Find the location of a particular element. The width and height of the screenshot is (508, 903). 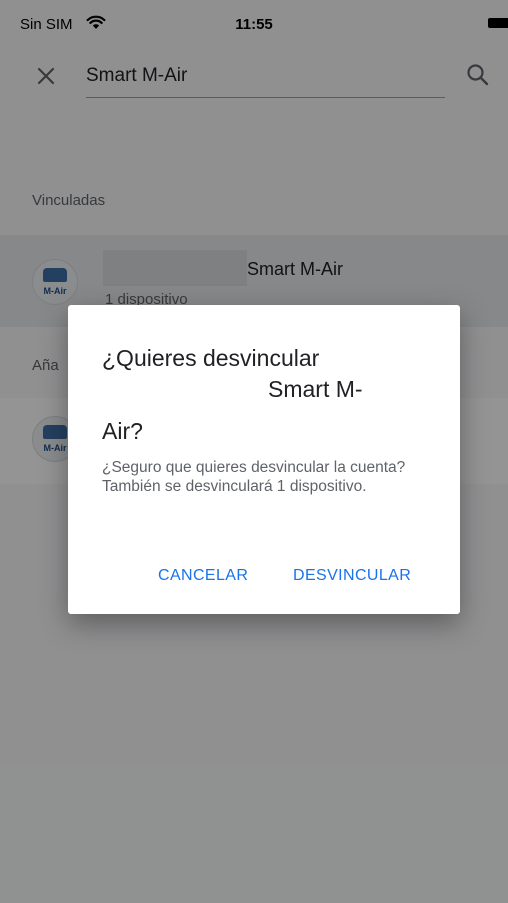

dialog-title: ¿Quieres desvincular Smart M- Air? is located at coordinates (267, 395).